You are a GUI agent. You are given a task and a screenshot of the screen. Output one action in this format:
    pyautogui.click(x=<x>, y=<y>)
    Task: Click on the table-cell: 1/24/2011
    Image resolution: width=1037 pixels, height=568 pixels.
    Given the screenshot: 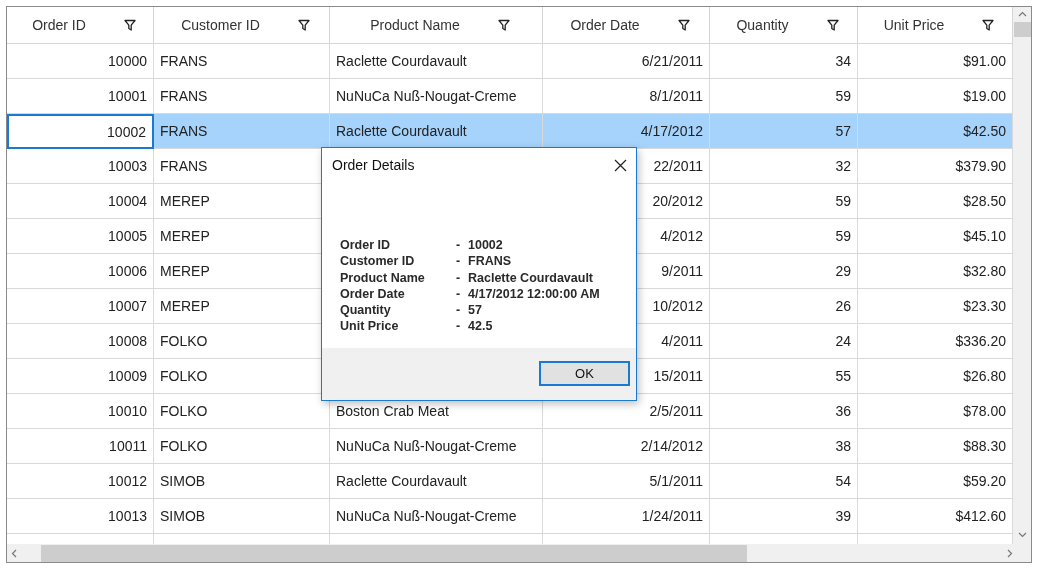 What is the action you would take?
    pyautogui.click(x=672, y=516)
    